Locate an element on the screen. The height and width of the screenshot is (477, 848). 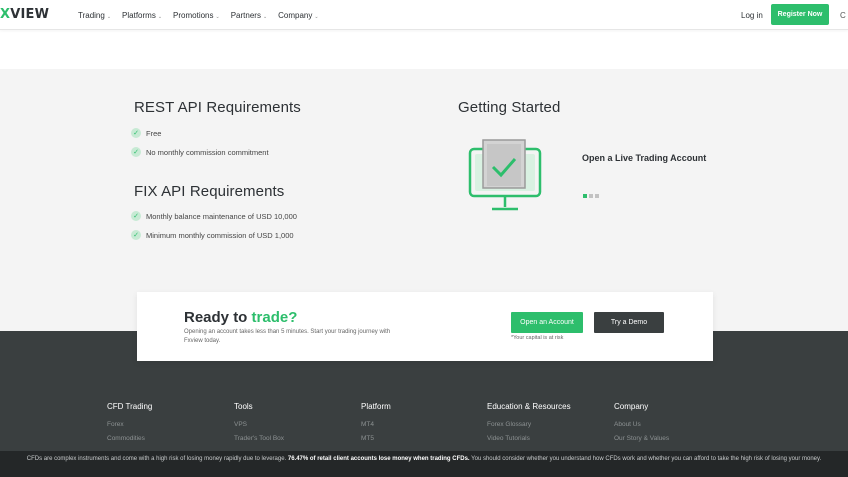
nav-partners: Partners ⌄ is located at coordinates (249, 15).